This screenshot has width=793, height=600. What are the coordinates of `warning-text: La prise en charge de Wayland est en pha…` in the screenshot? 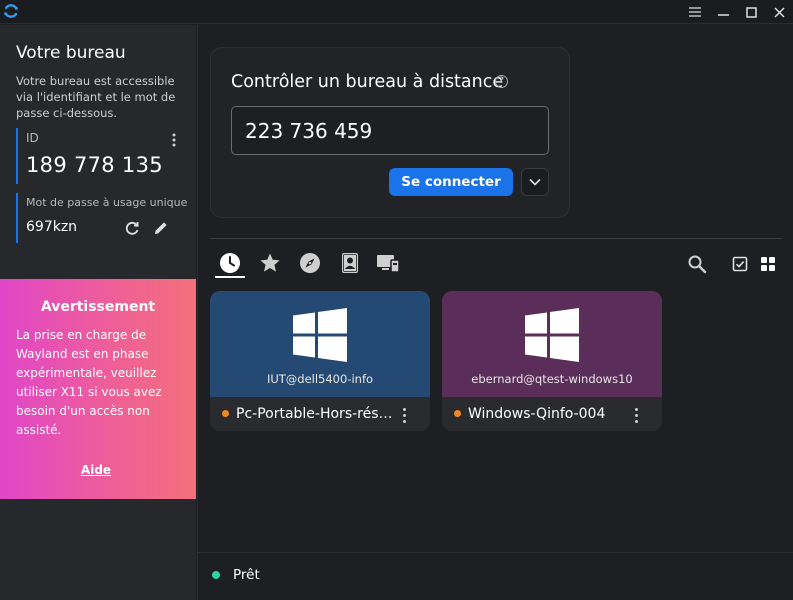 It's located at (89, 382).